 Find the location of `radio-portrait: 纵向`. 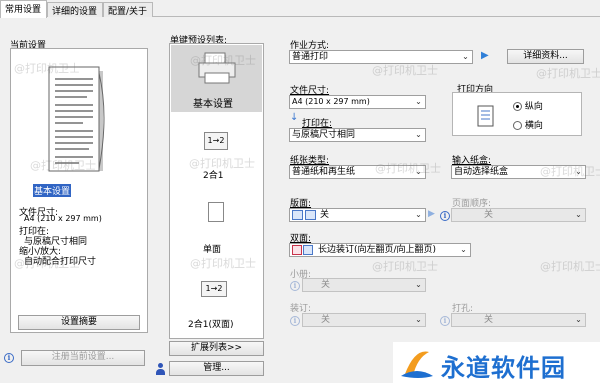

radio-portrait: 纵向 is located at coordinates (528, 105).